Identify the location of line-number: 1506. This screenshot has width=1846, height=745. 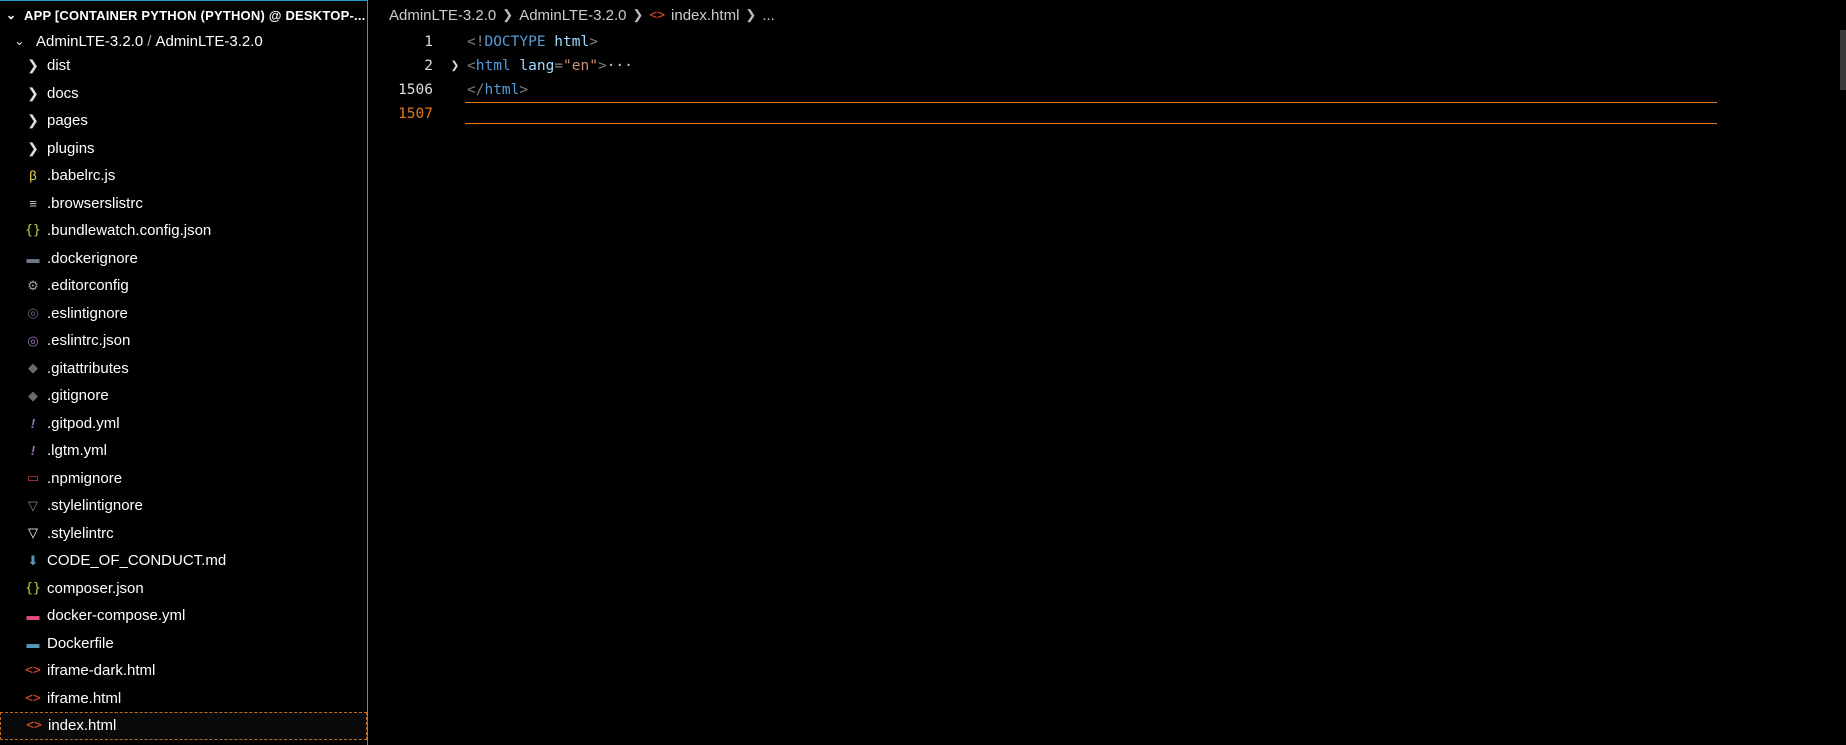
(415, 90).